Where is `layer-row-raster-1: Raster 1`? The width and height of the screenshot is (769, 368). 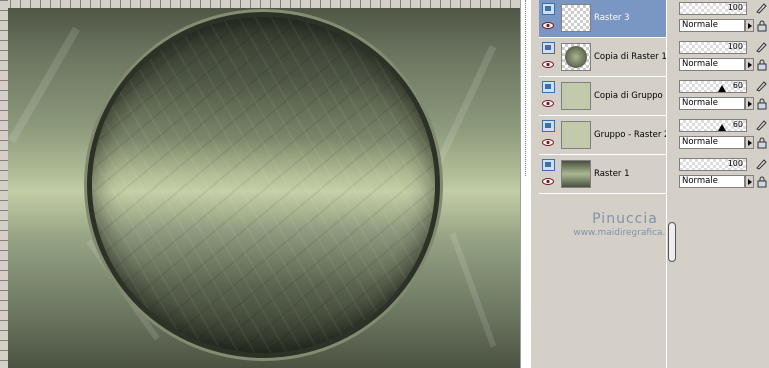
layer-row-raster-1: Raster 1 is located at coordinates (603, 175).